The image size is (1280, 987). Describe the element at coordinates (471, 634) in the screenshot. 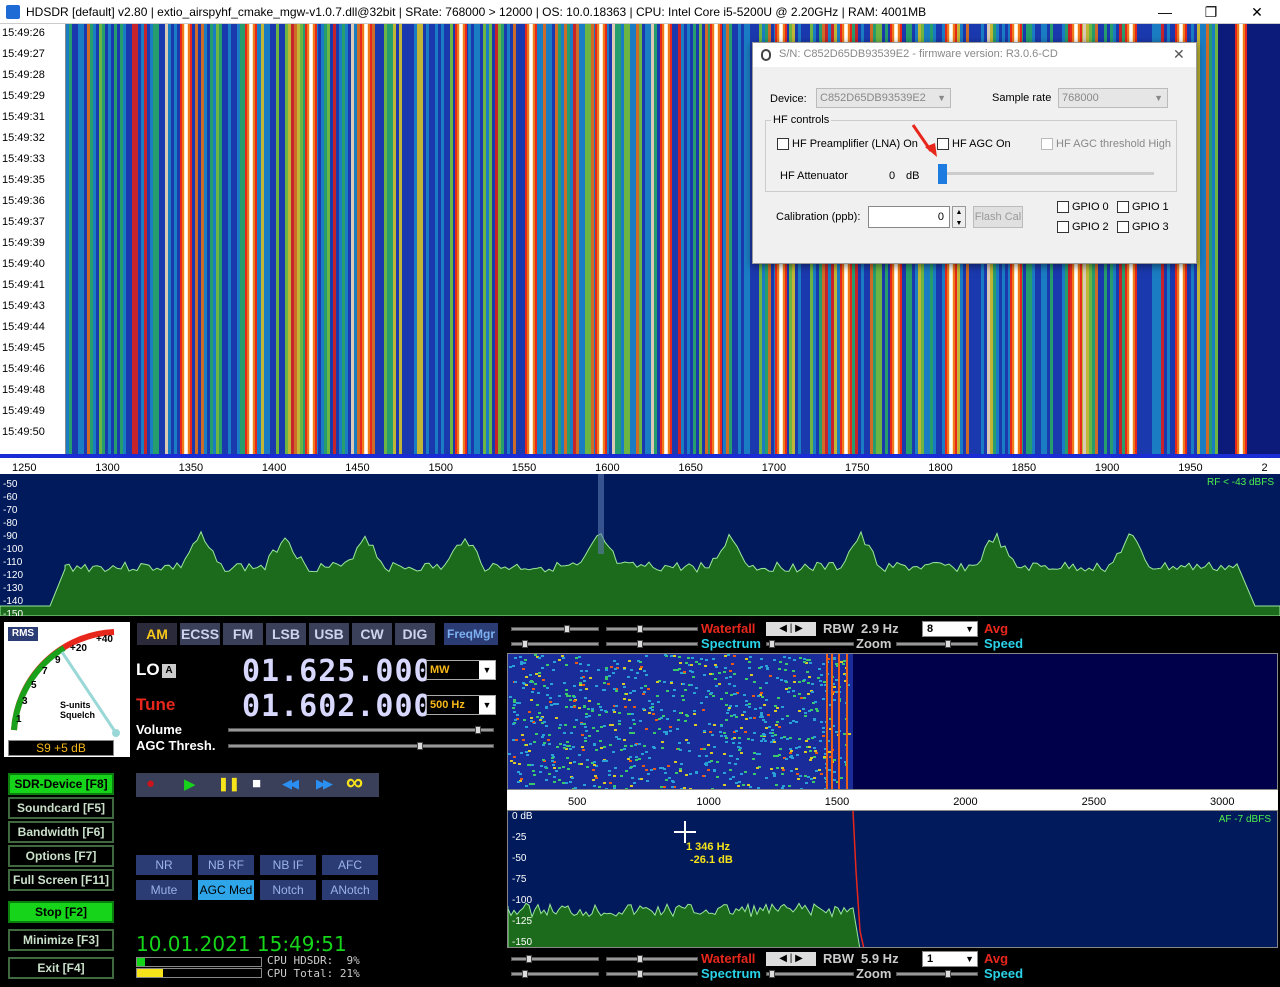

I see `freqmgr-button: FreqMgr` at that location.